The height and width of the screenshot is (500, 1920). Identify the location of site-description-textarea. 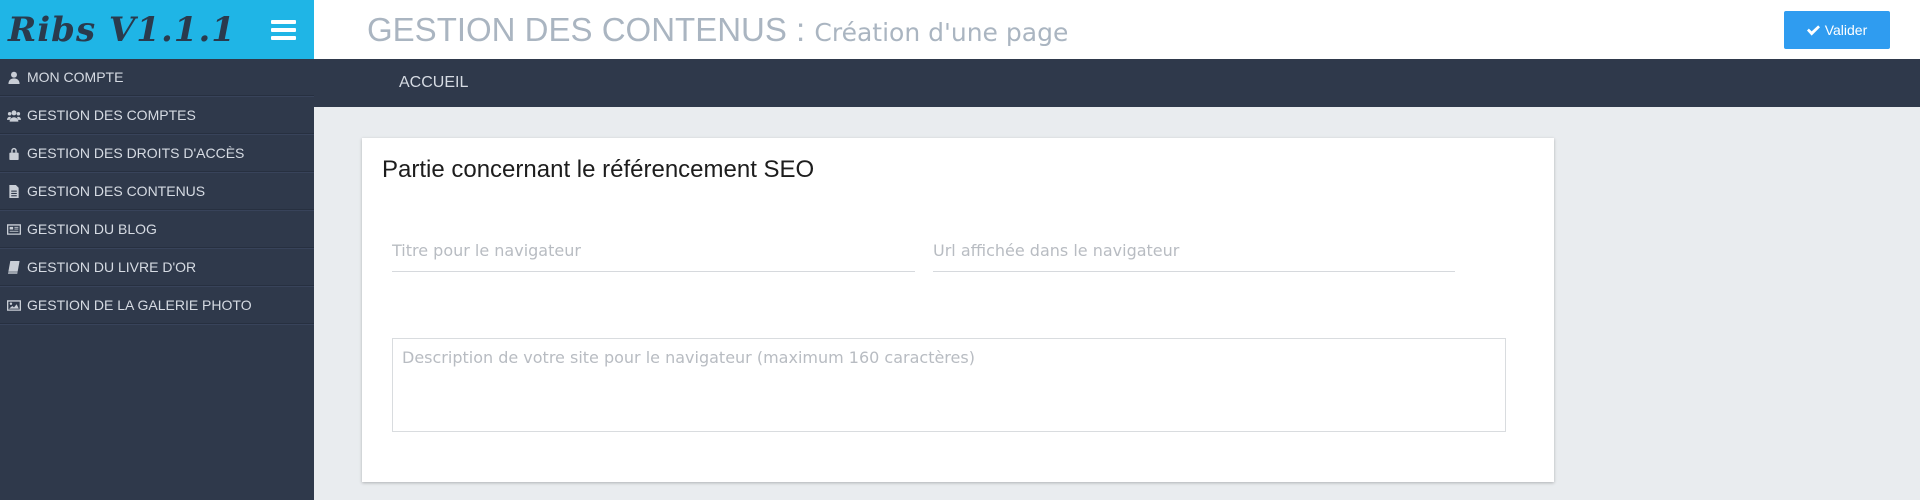
(949, 385).